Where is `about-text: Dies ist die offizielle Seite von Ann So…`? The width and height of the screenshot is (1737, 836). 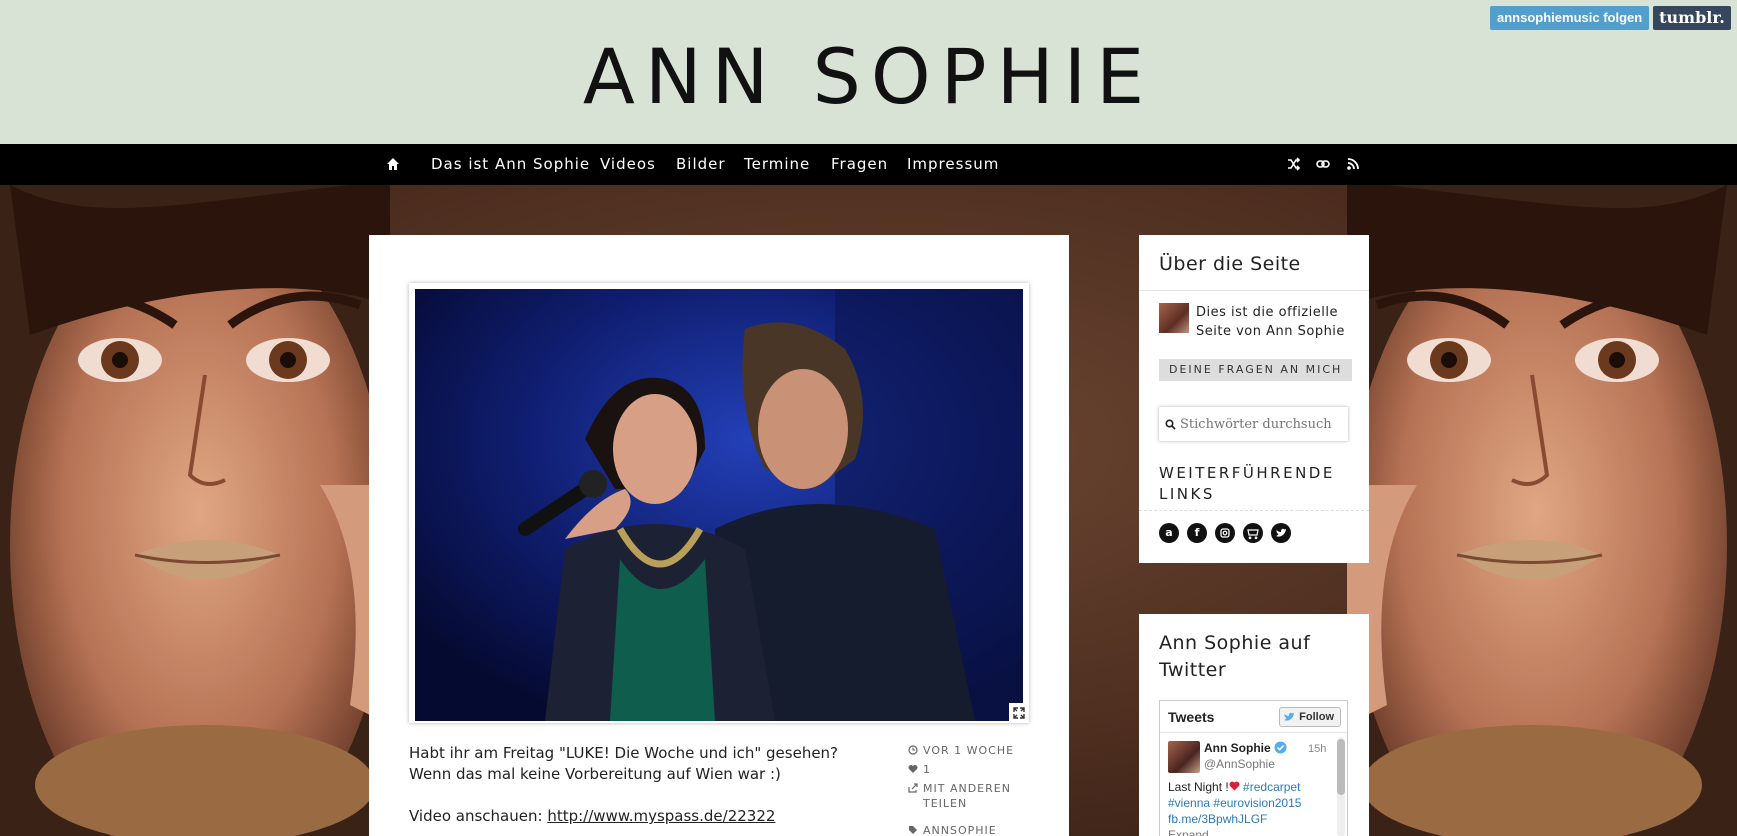
about-text: Dies ist die offizielle Seite von Ann So… is located at coordinates (1270, 322).